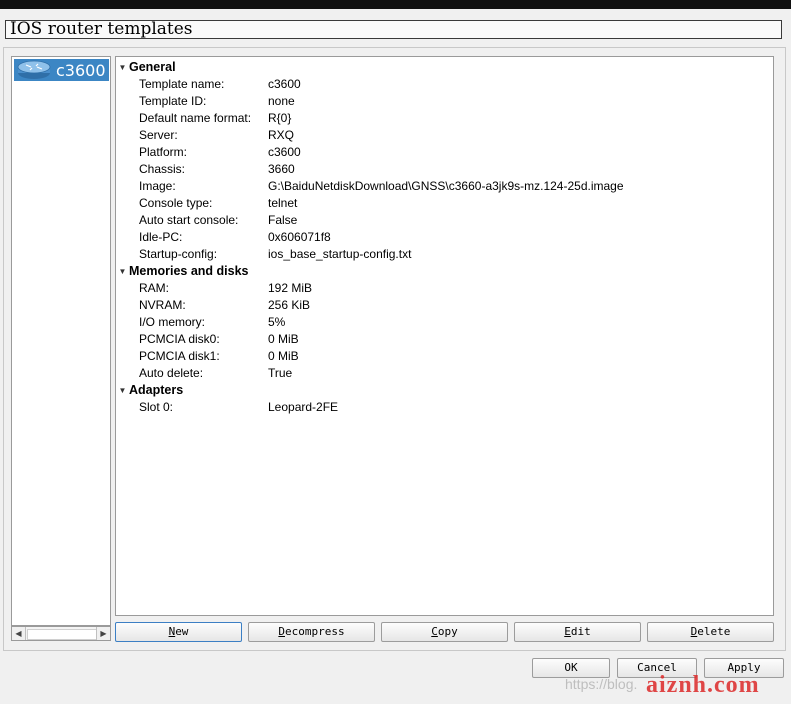 This screenshot has width=791, height=704. What do you see at coordinates (179, 339) in the screenshot?
I see `detail-key: PCMCIA disk0:` at bounding box center [179, 339].